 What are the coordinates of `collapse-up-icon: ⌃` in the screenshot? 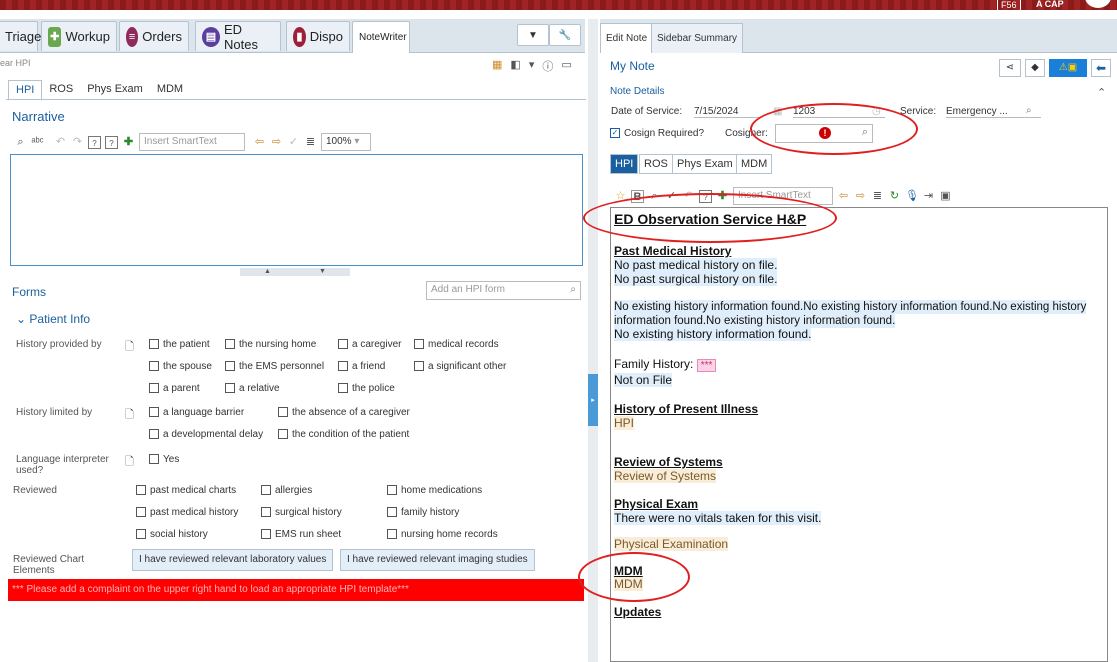 It's located at (1101, 92).